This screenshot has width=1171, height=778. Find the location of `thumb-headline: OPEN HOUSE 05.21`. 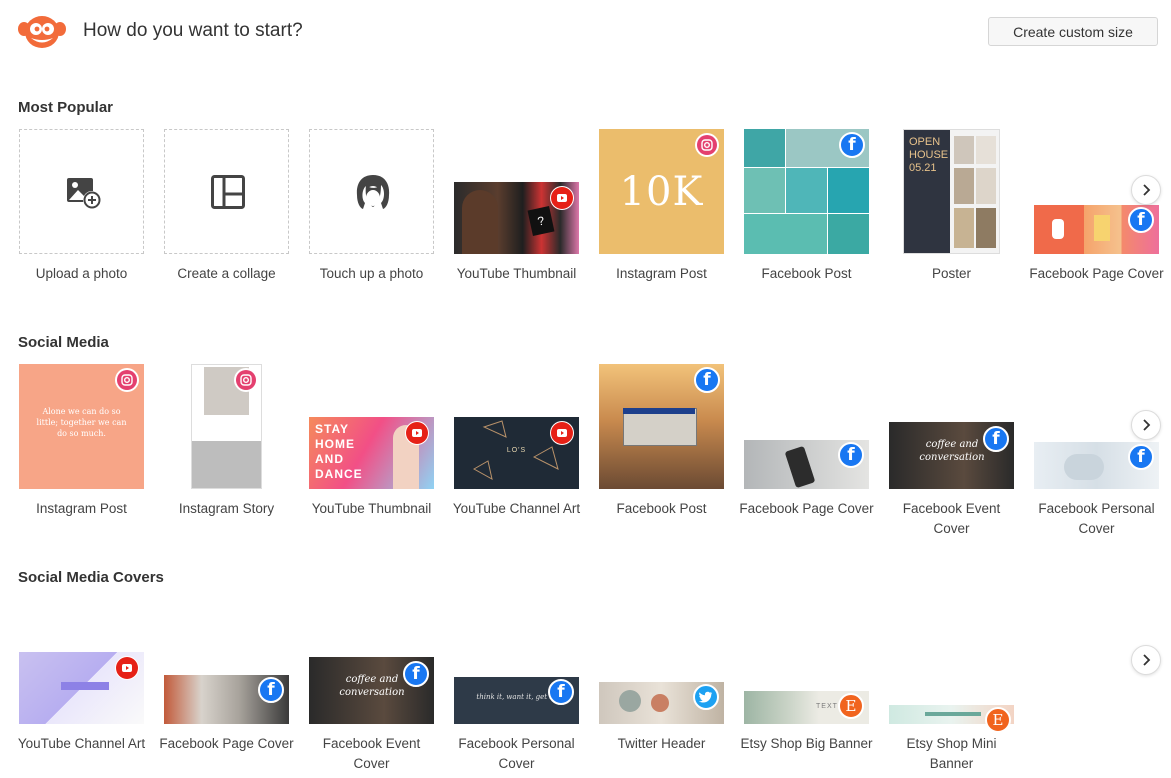

thumb-headline: OPEN HOUSE 05.21 is located at coordinates (929, 155).